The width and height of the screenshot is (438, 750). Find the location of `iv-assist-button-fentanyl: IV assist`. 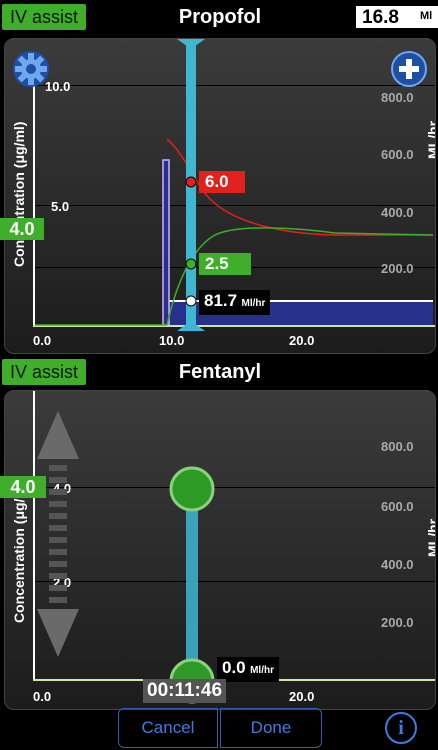

iv-assist-button-fentanyl: IV assist is located at coordinates (44, 372).